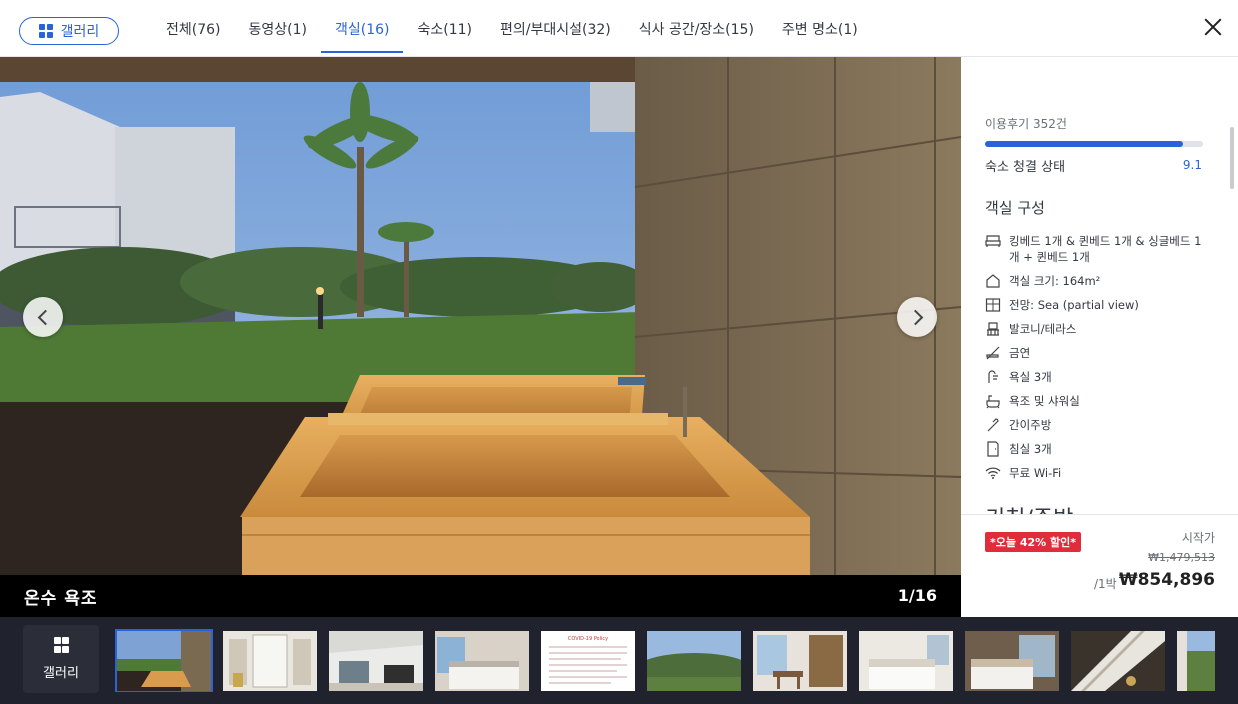  I want to click on amenity-bathtub: 욕조 및 샤워실, so click(1097, 401).